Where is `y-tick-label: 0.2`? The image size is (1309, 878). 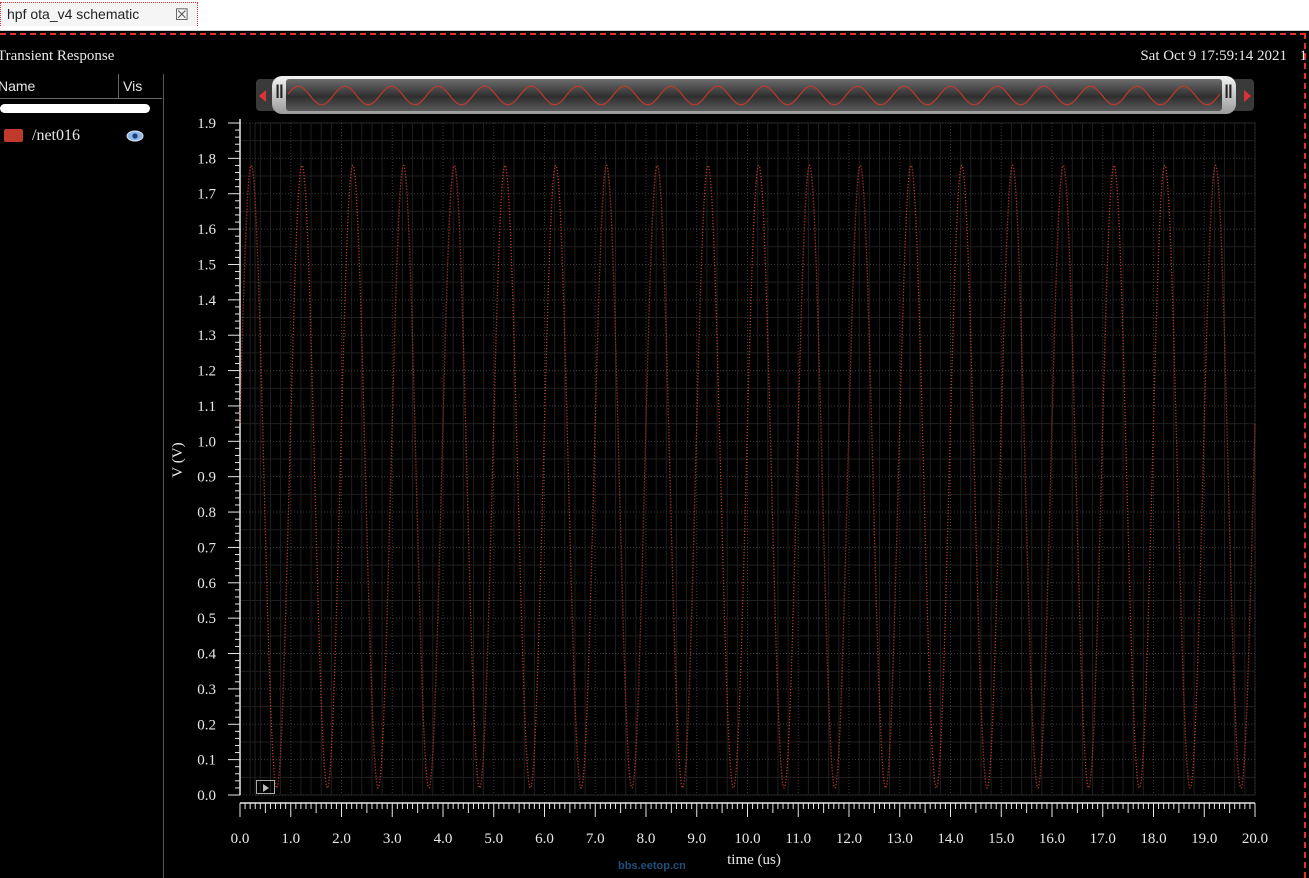 y-tick-label: 0.2 is located at coordinates (206, 725).